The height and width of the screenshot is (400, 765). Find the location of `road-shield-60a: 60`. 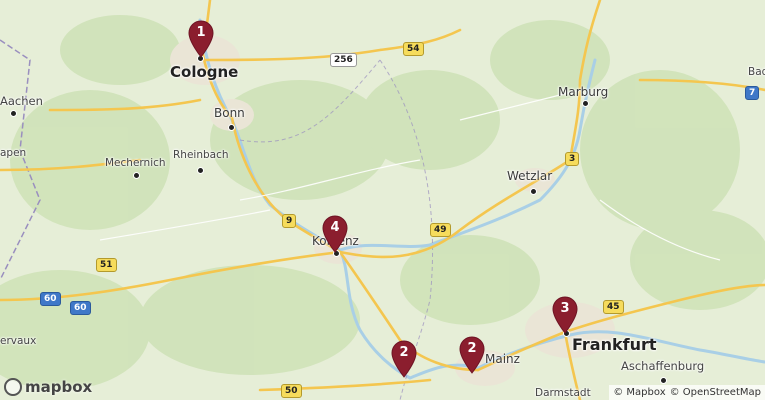

road-shield-60a: 60 is located at coordinates (50, 299).